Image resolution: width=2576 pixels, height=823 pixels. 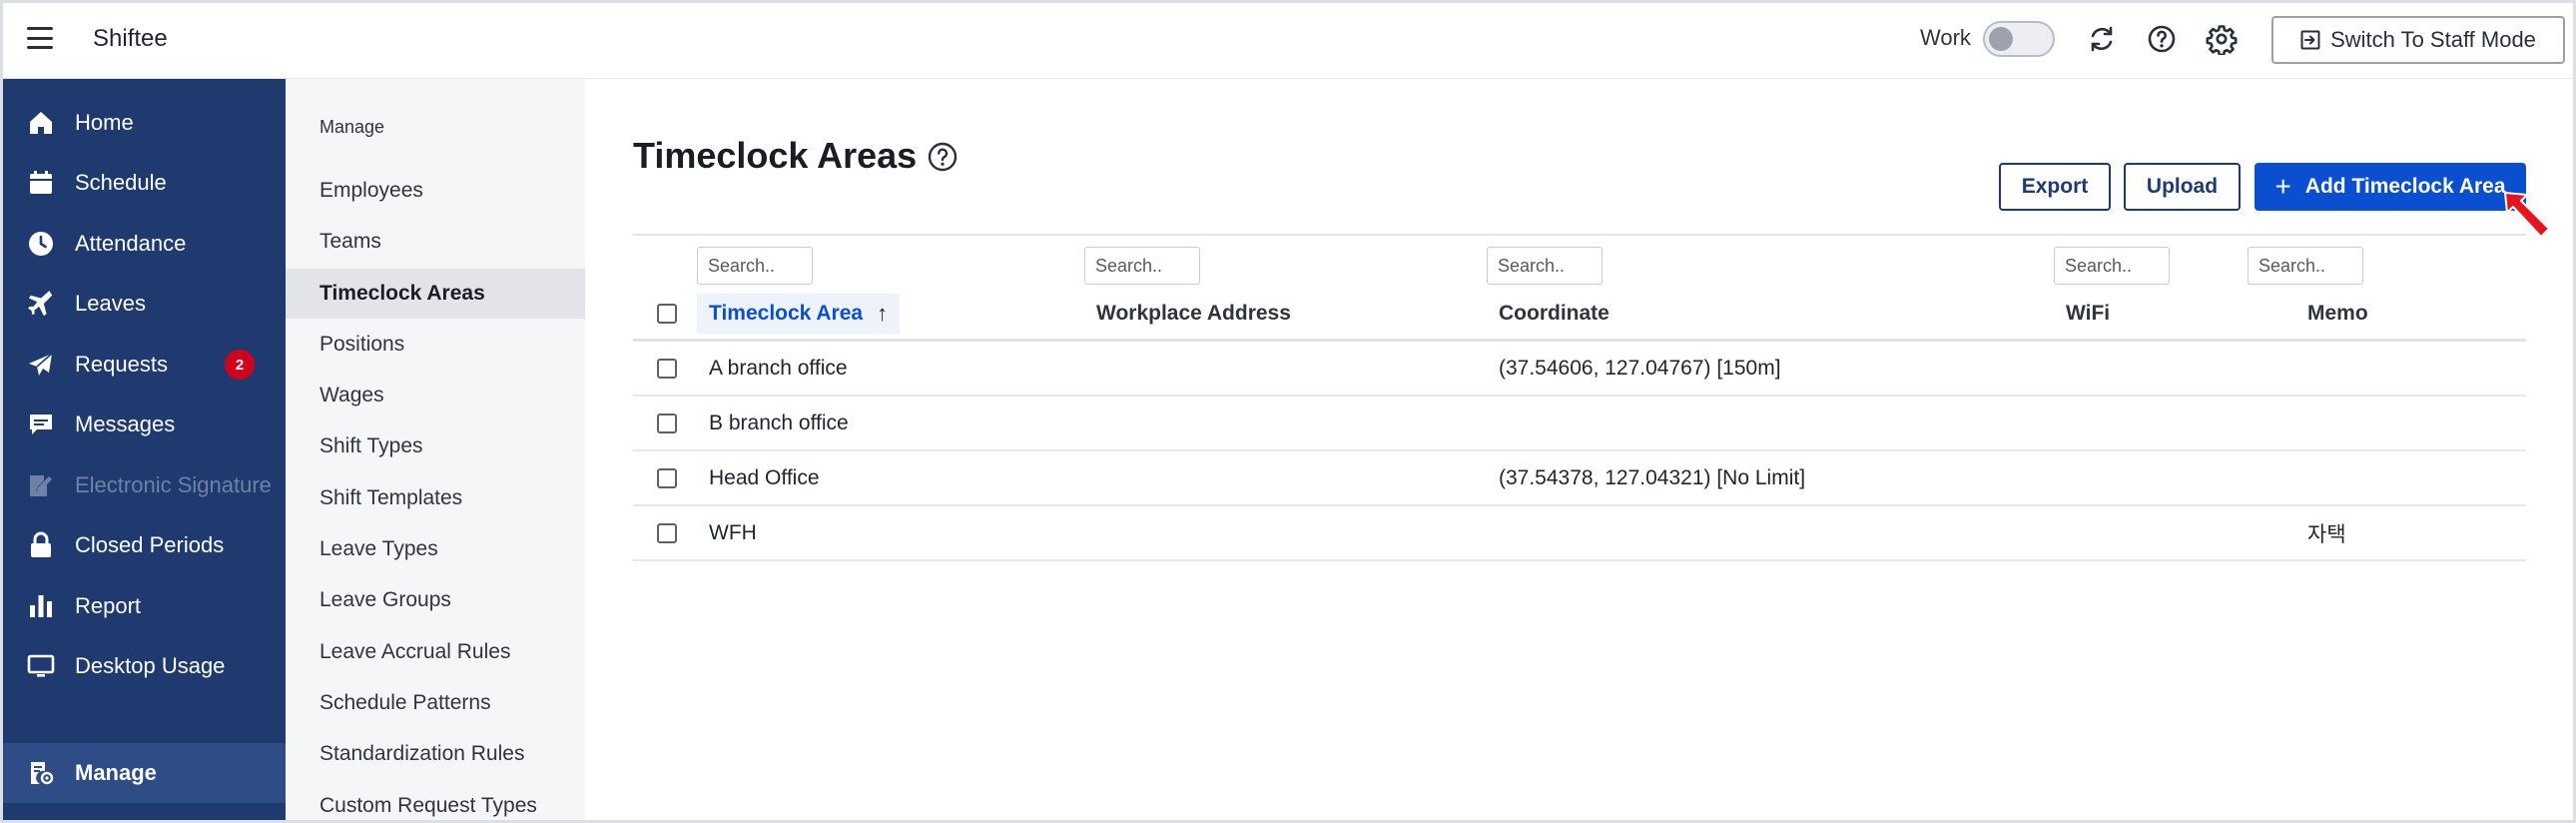 What do you see at coordinates (435, 191) in the screenshot?
I see `submenu-item-employees: Employees` at bounding box center [435, 191].